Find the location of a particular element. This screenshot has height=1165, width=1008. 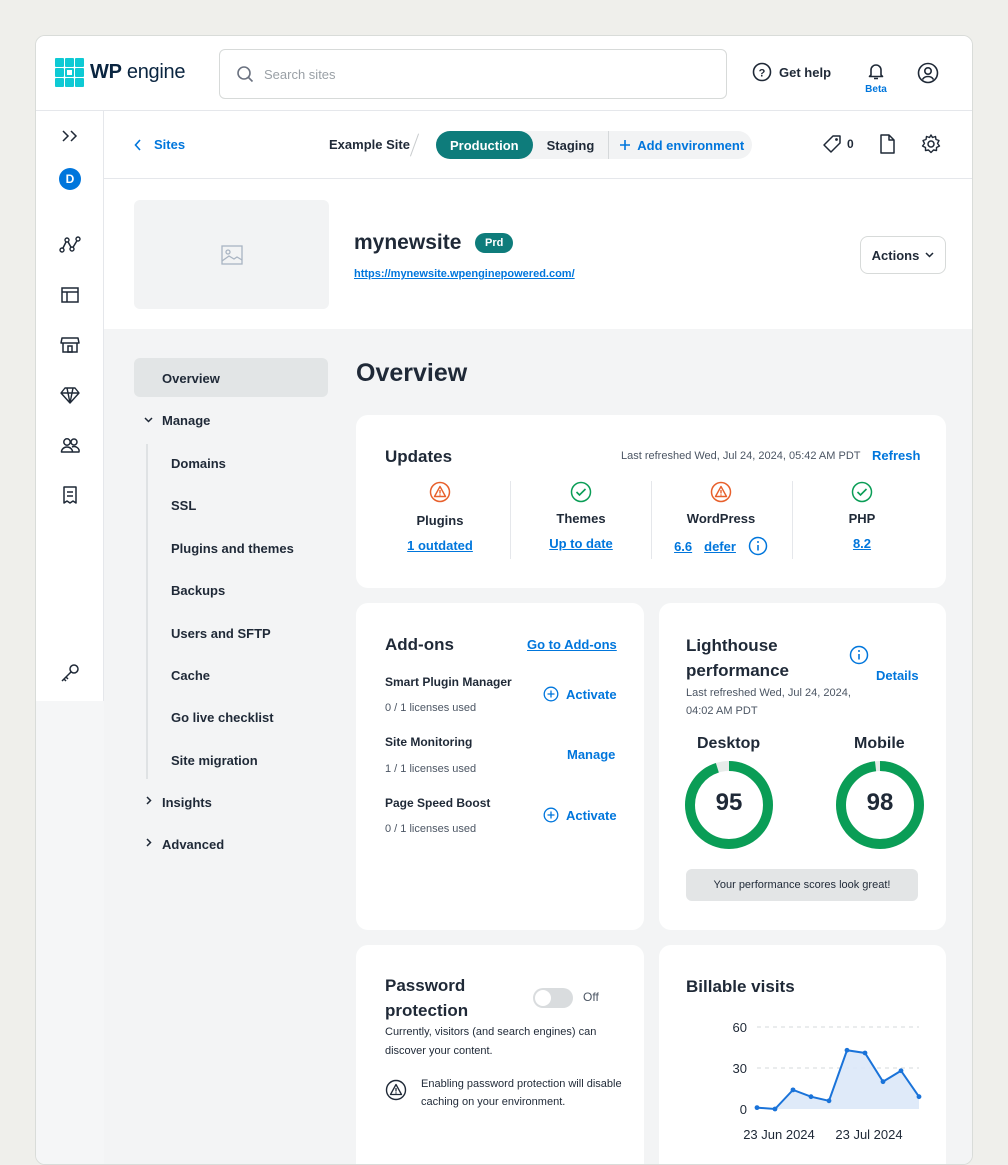

rail-item-store is located at coordinates (70, 345).